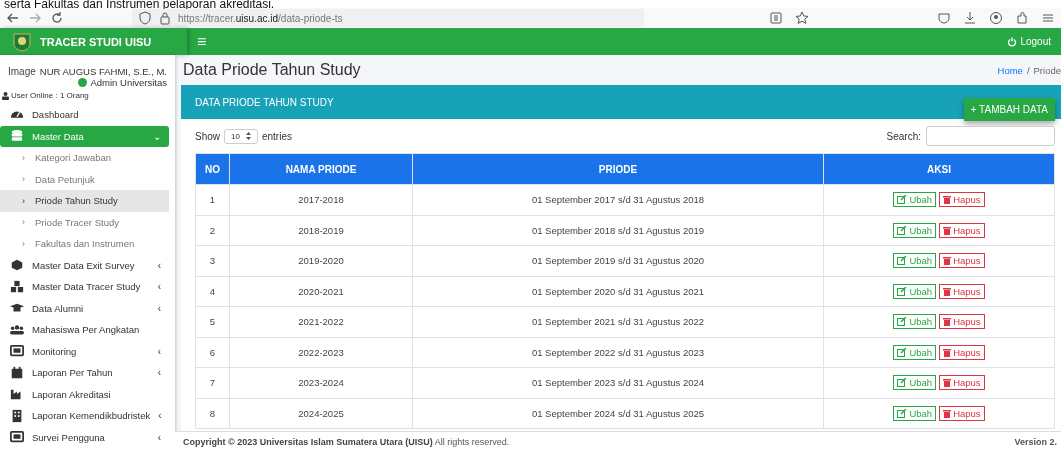  What do you see at coordinates (13, 18) in the screenshot?
I see `back-arrow-icon` at bounding box center [13, 18].